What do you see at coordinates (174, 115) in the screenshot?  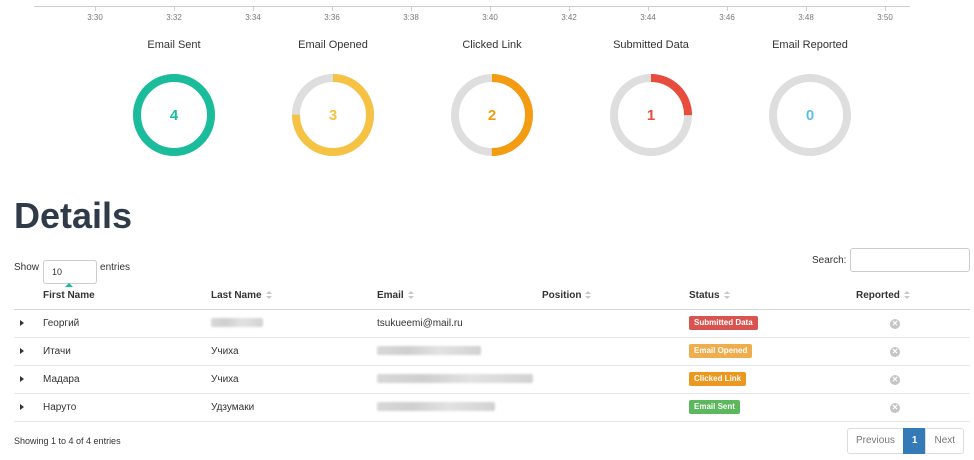 I see `stat-value: 4` at bounding box center [174, 115].